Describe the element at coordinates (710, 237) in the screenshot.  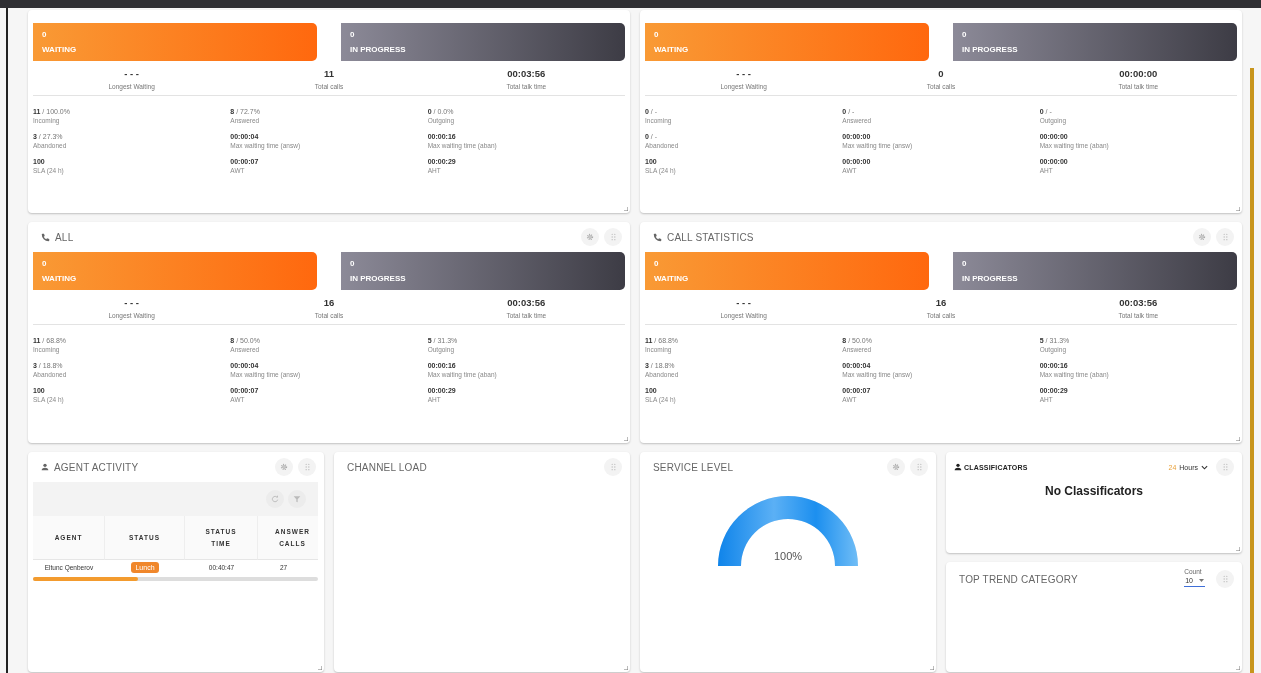
I see `panel-title: CALL STATISTICS` at that location.